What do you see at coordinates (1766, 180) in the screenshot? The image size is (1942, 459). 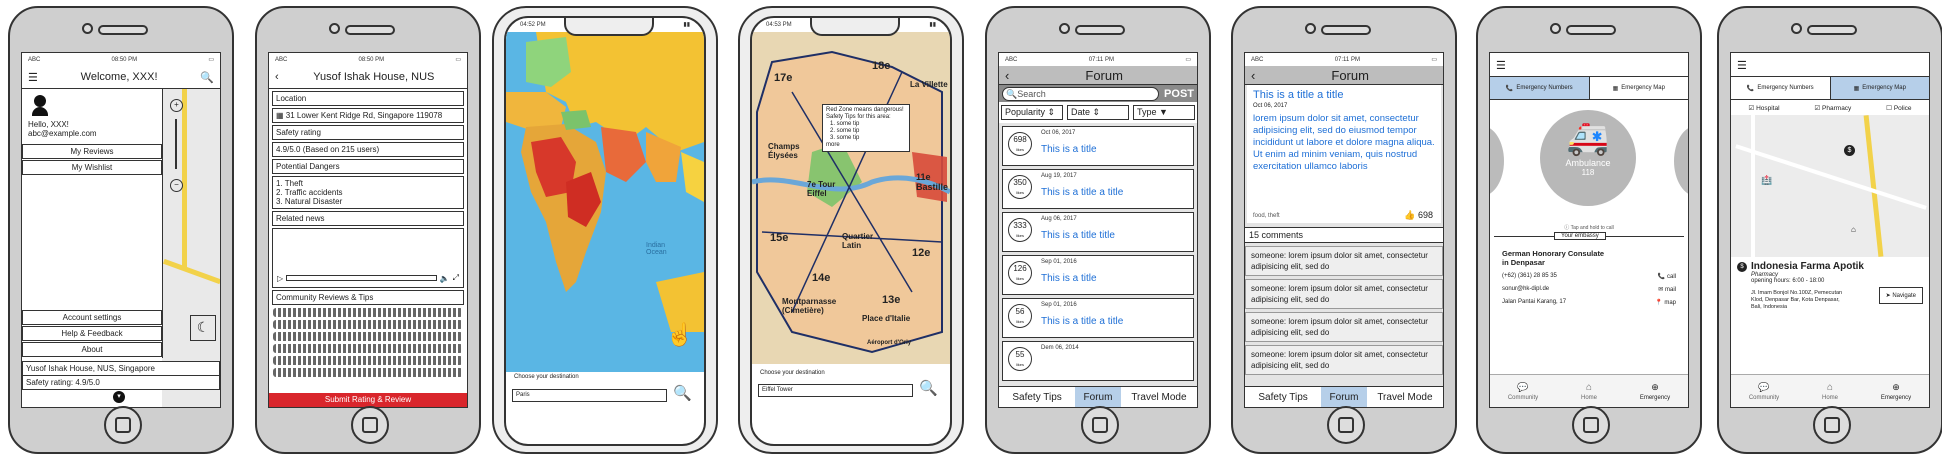 I see `hospital-marker-icon: 🏥` at bounding box center [1766, 180].